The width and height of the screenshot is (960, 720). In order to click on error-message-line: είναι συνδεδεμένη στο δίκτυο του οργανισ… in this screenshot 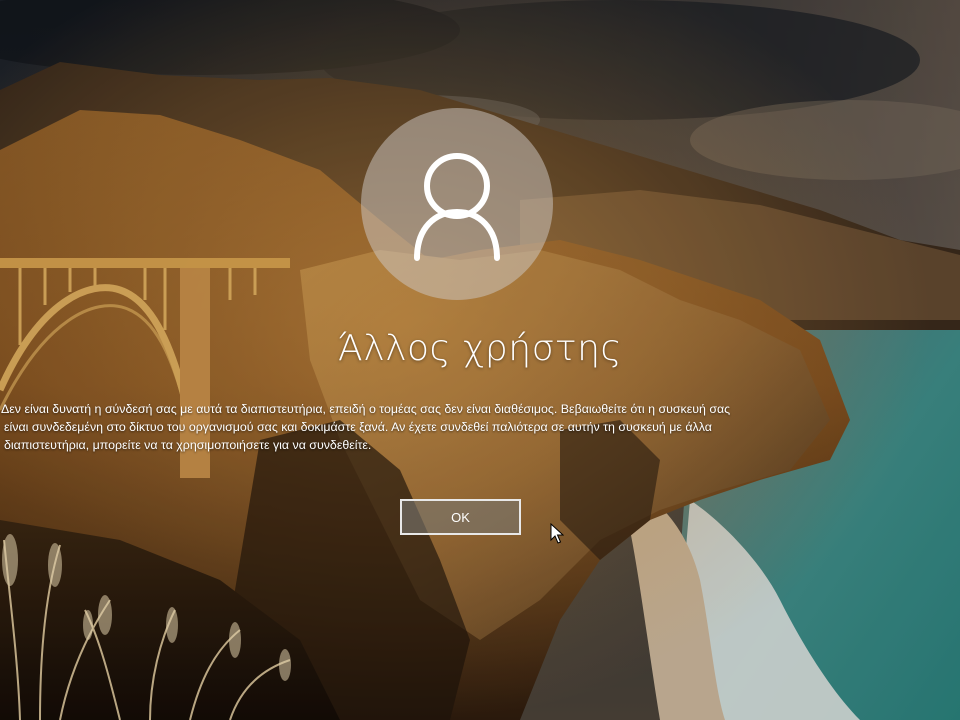, I will do `click(358, 427)`.